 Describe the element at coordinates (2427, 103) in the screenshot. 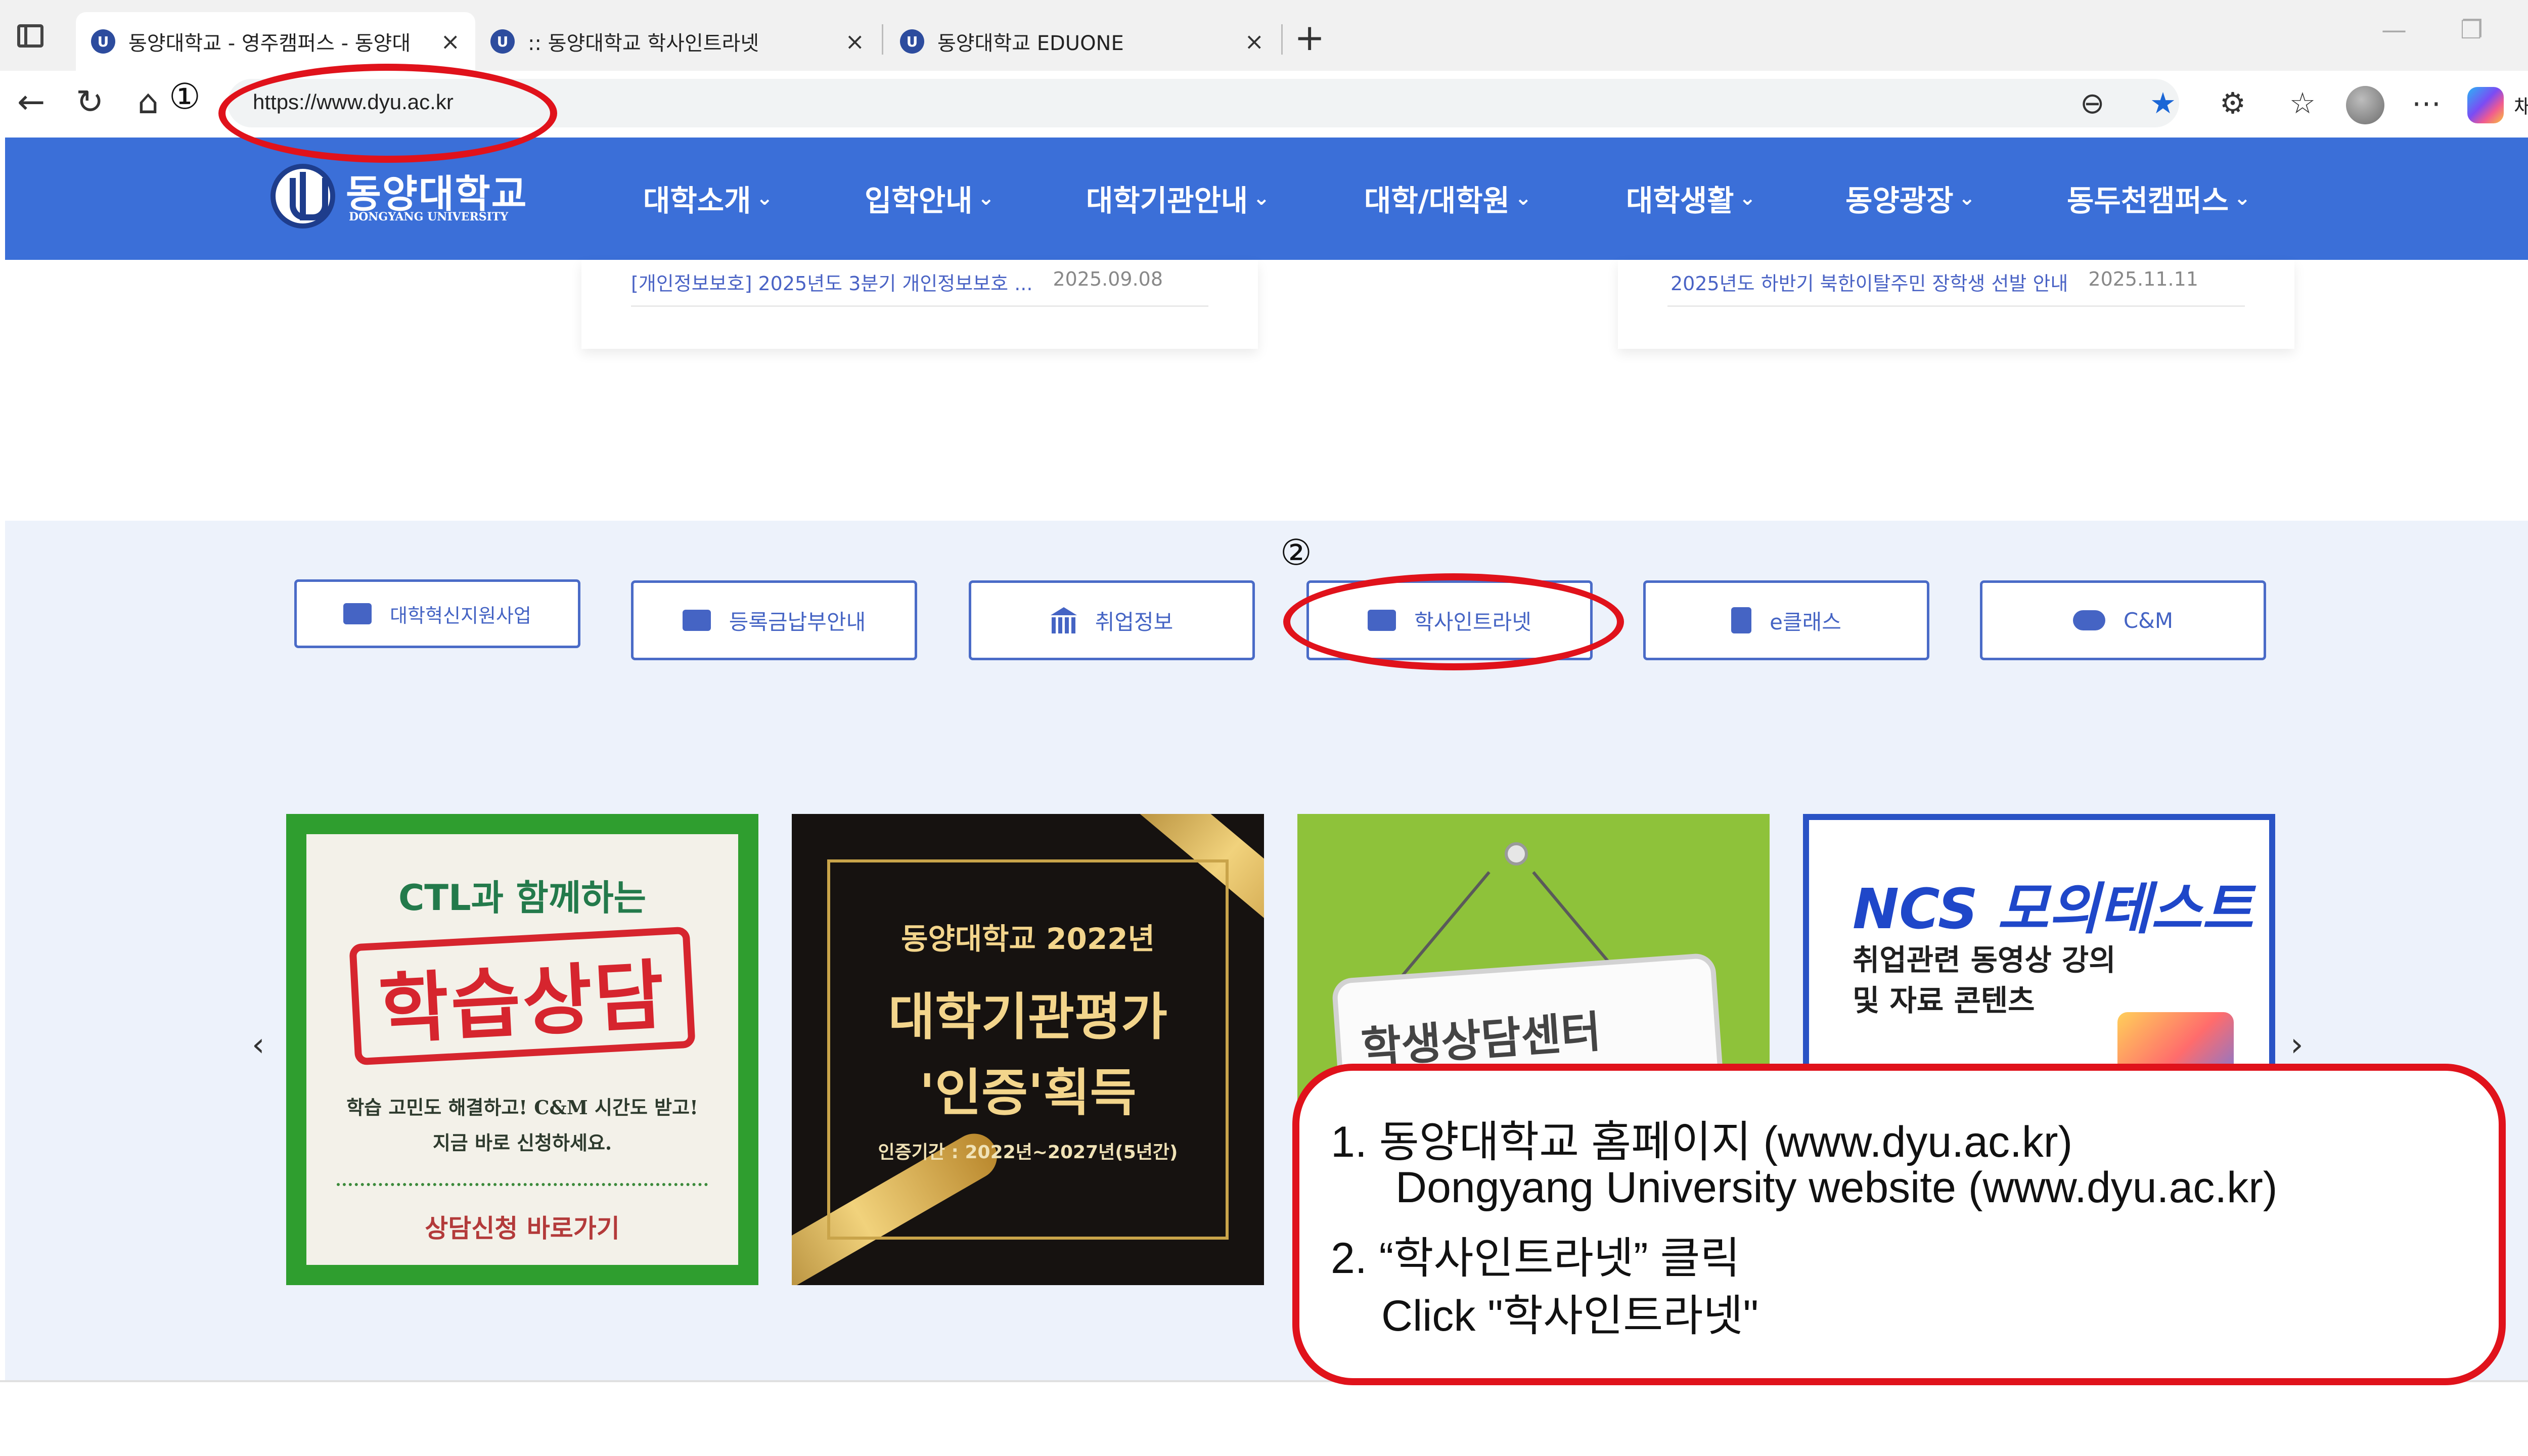

I see `more-icon: ⋯` at that location.